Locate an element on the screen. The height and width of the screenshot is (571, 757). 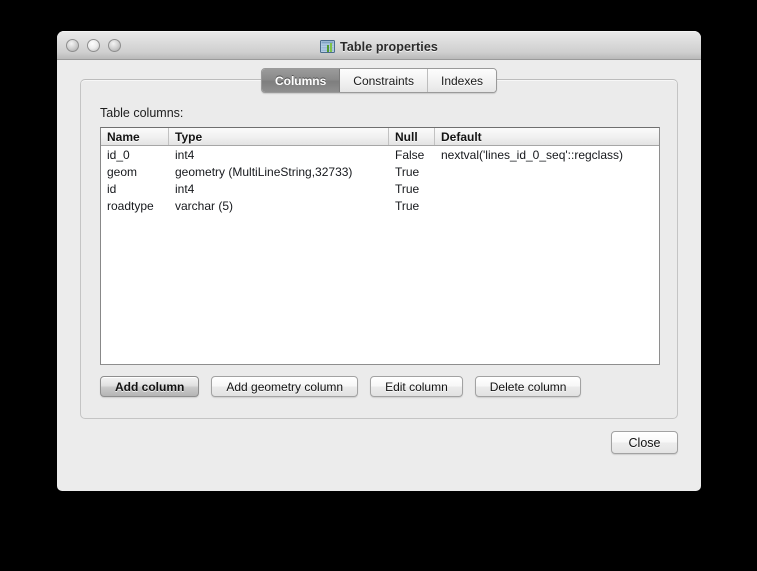
cell-default: nextval('lines_id_0_seq'::regclass) is located at coordinates (532, 154).